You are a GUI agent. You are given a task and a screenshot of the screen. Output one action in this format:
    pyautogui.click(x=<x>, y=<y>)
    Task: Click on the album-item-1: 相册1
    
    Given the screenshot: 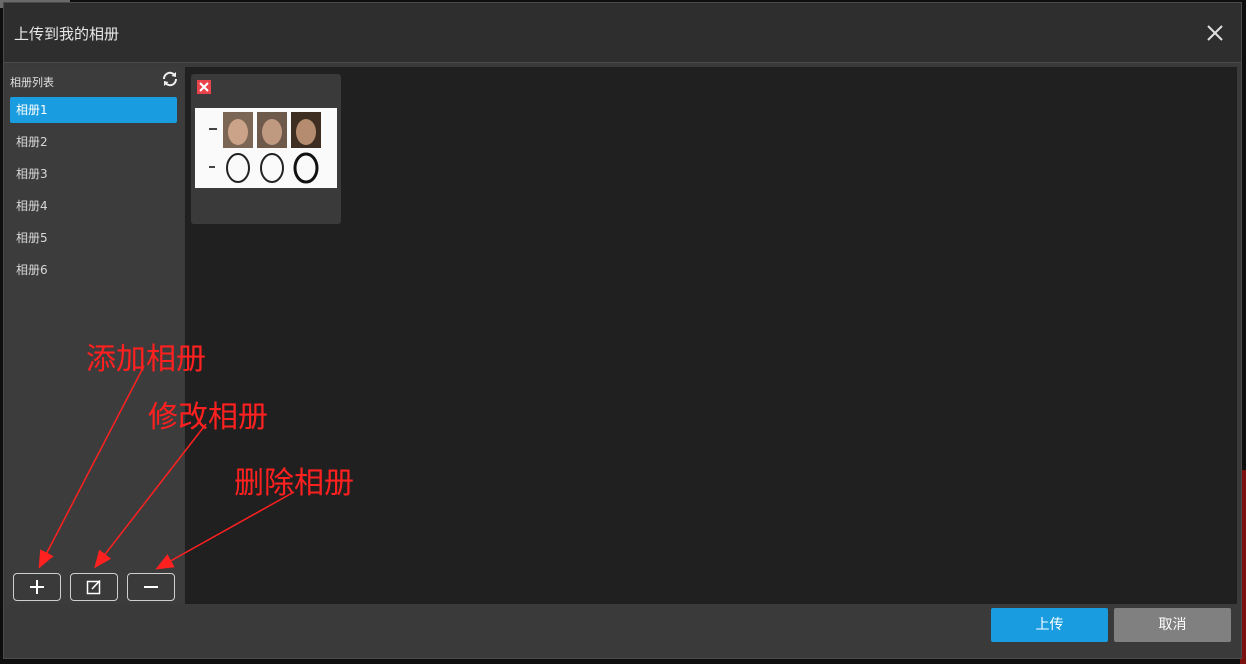 What is the action you would take?
    pyautogui.click(x=93, y=110)
    